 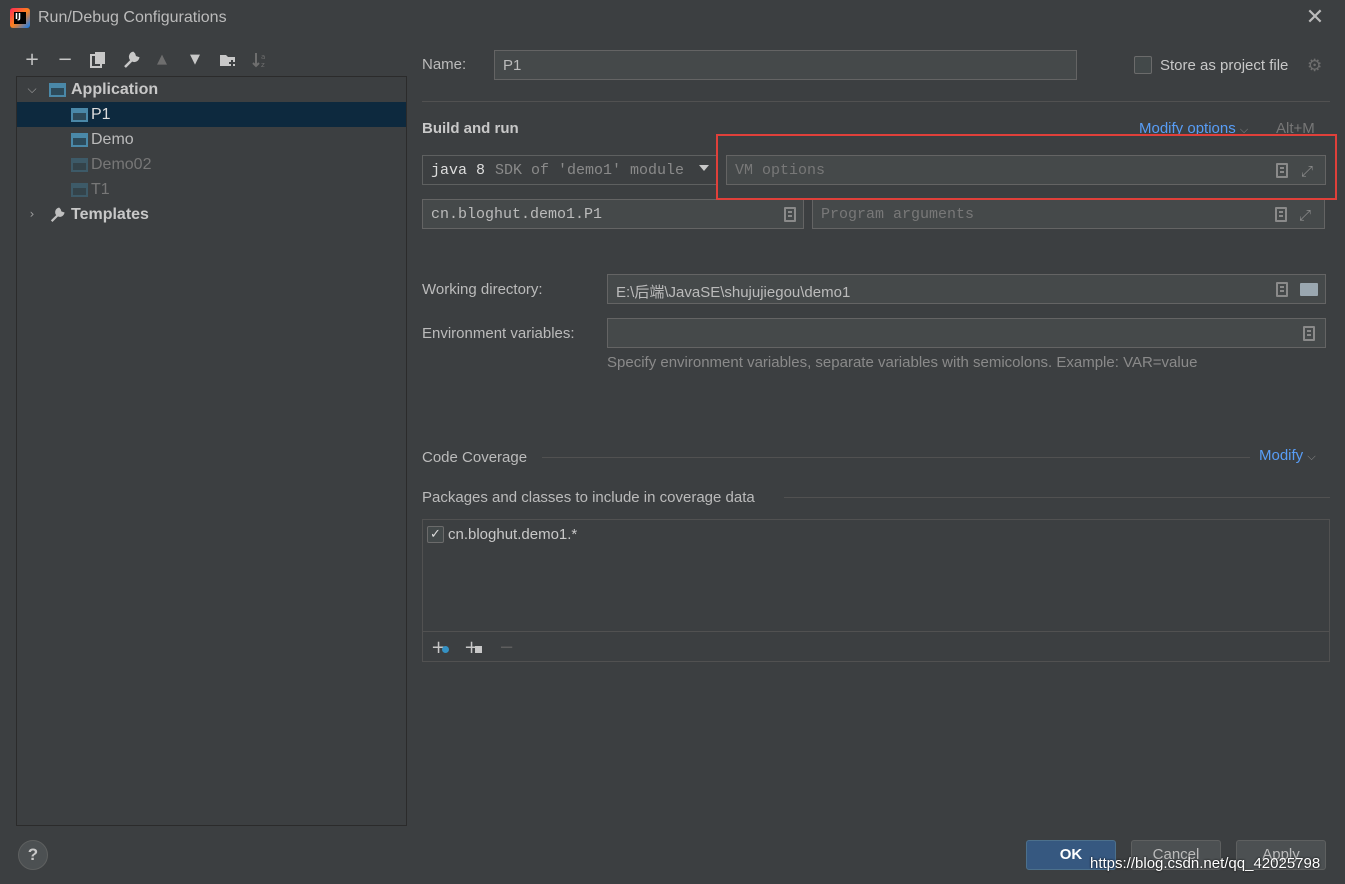 What do you see at coordinates (1314, 66) in the screenshot?
I see `gear-icon: ⚙` at bounding box center [1314, 66].